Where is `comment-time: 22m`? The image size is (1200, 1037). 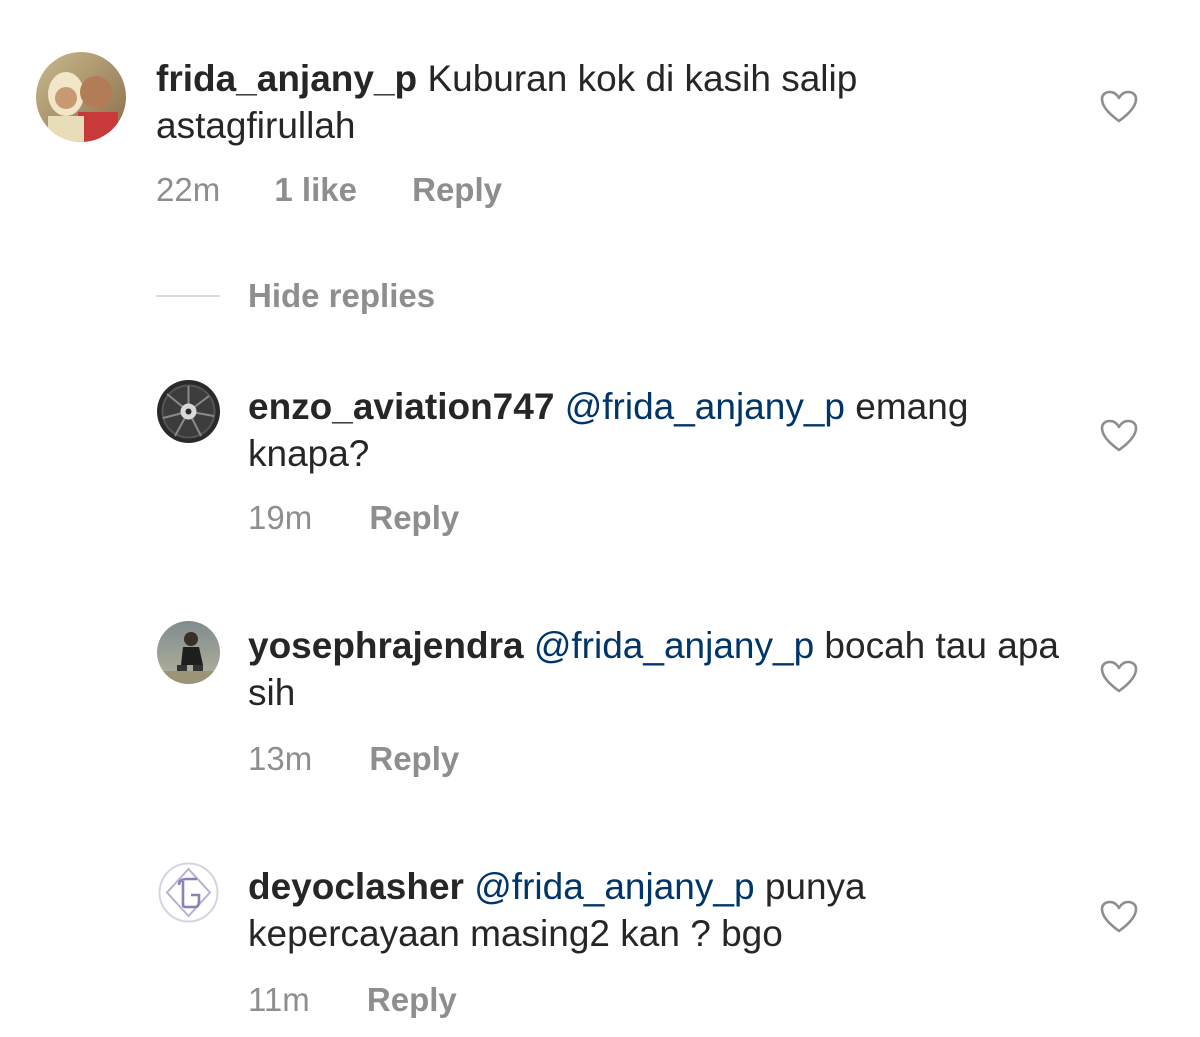
comment-time: 22m is located at coordinates (188, 189).